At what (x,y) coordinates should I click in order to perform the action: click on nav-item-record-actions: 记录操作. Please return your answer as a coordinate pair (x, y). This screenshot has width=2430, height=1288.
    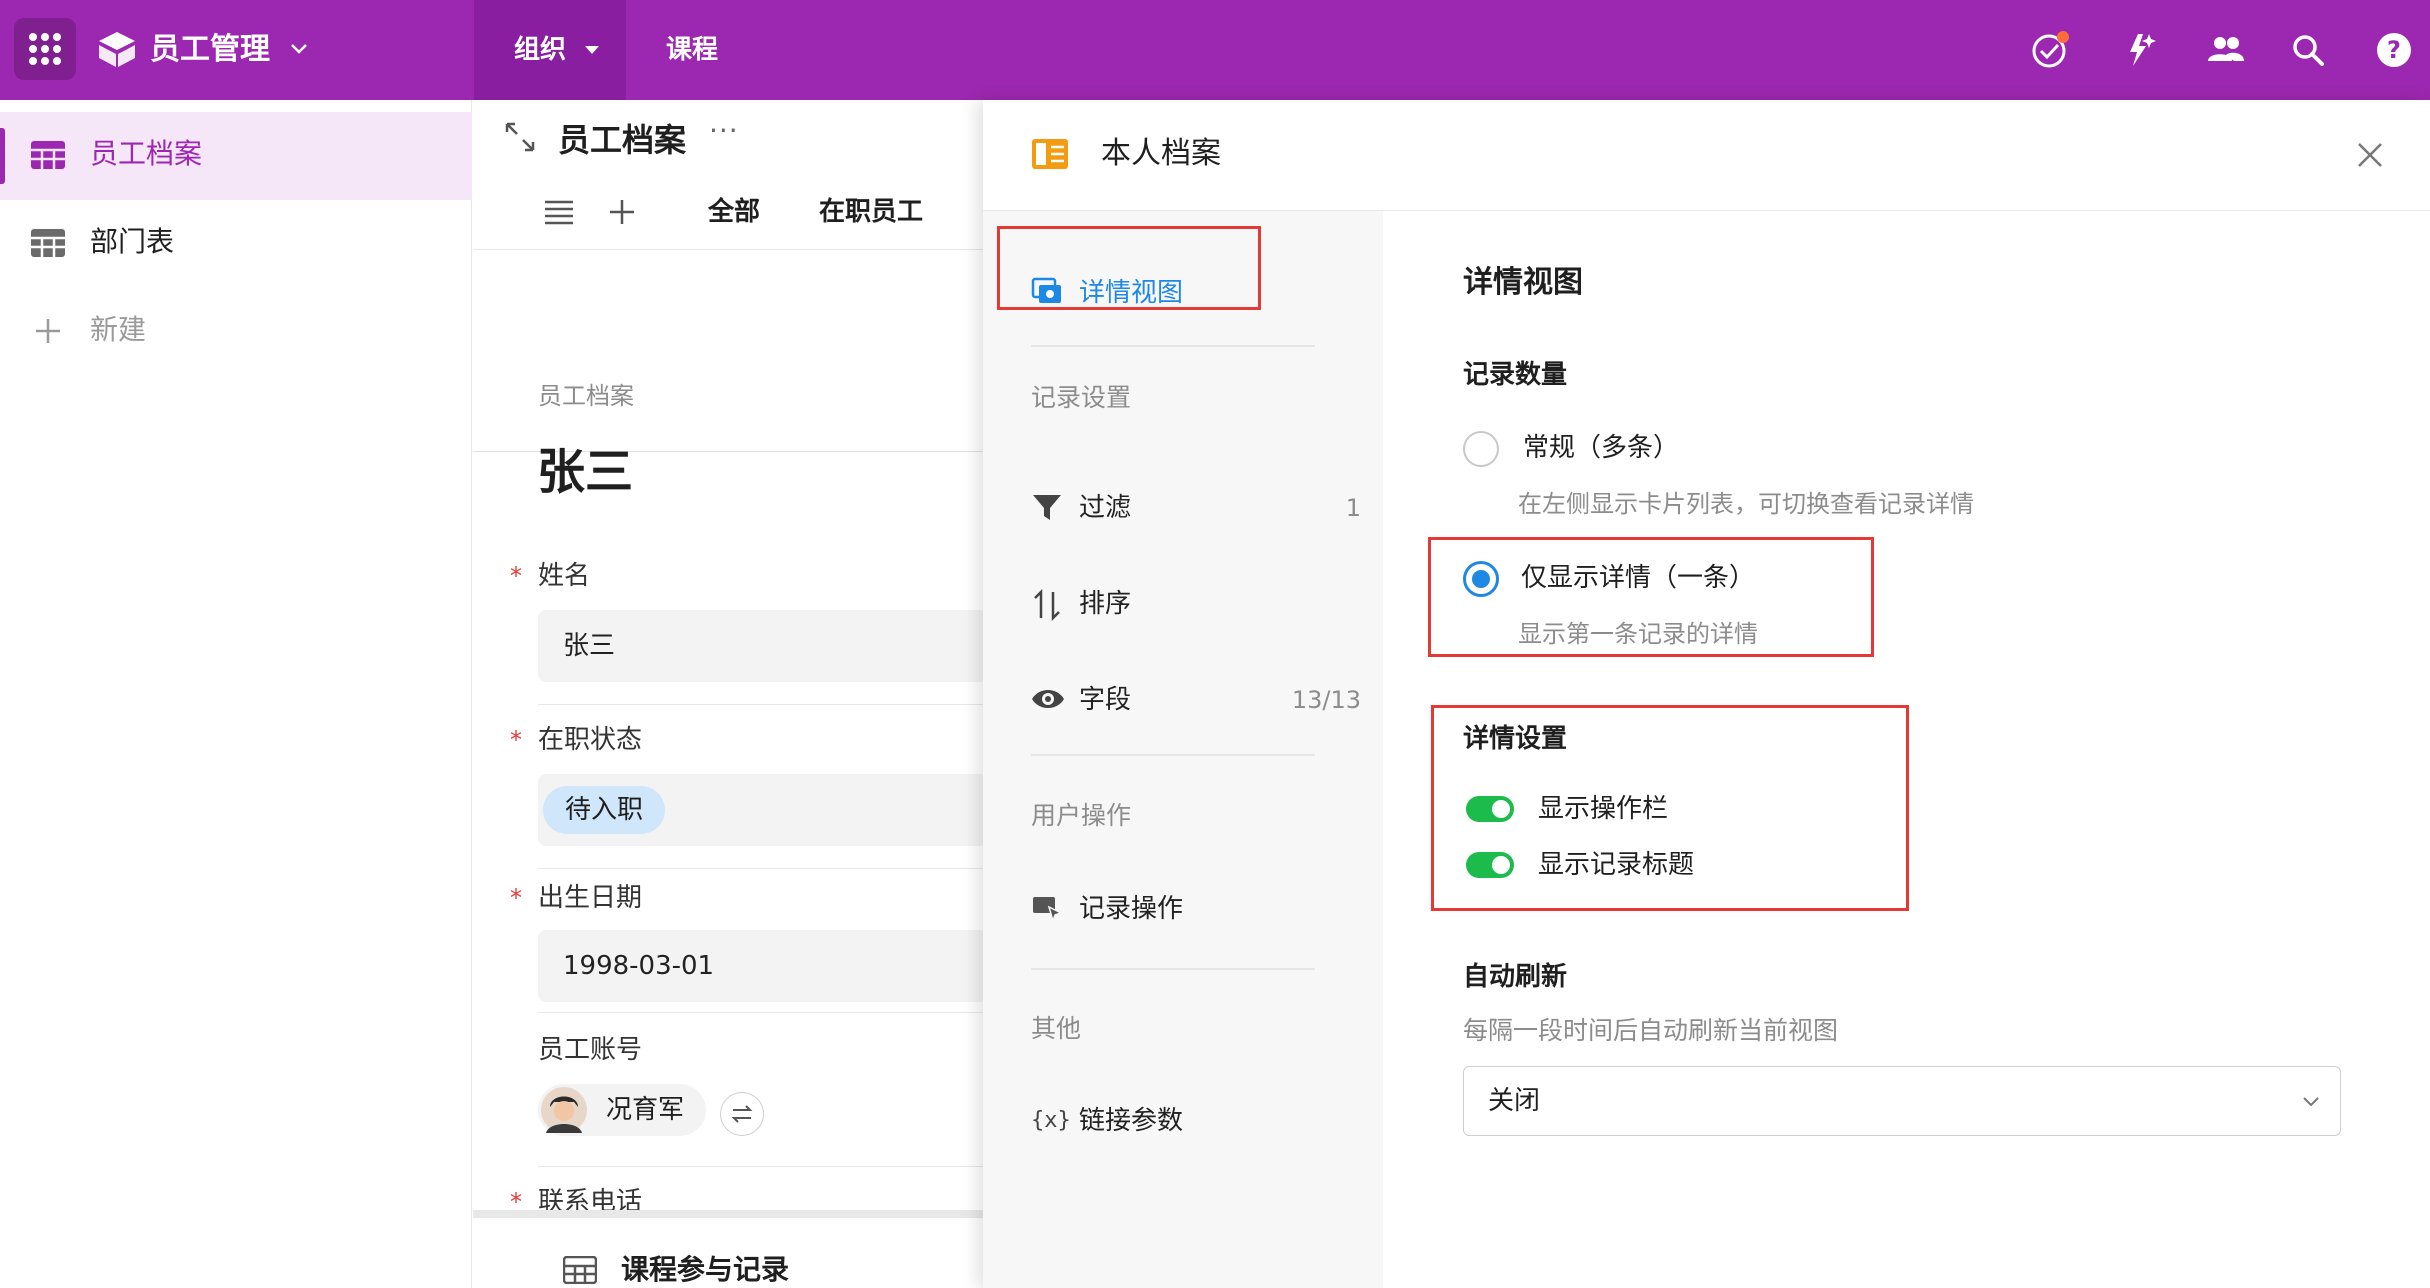
    Looking at the image, I should click on (1196, 909).